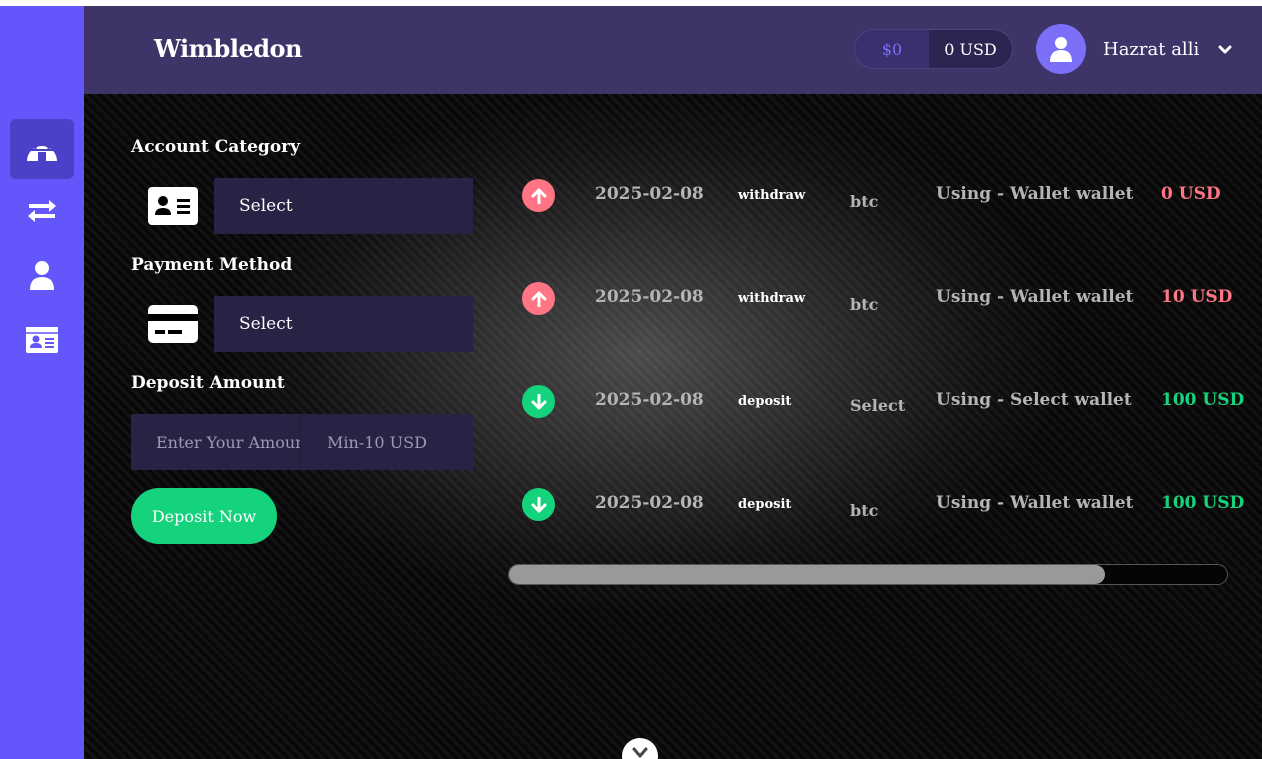  Describe the element at coordinates (892, 49) in the screenshot. I see `balance-dollar: $0` at that location.